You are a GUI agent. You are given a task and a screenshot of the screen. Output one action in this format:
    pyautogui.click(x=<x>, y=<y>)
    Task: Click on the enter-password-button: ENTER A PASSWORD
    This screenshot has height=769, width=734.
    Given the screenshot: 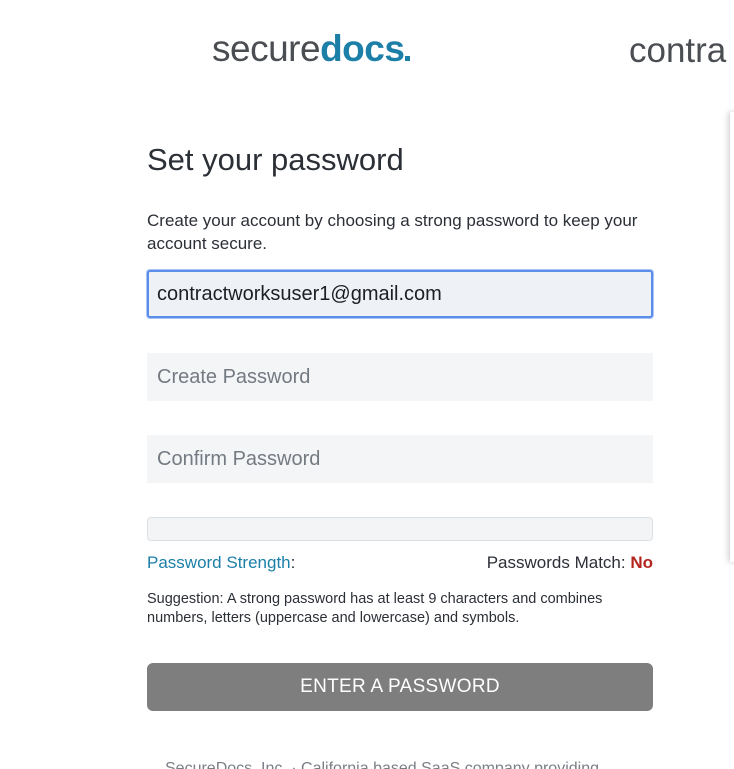 What is the action you would take?
    pyautogui.click(x=400, y=687)
    